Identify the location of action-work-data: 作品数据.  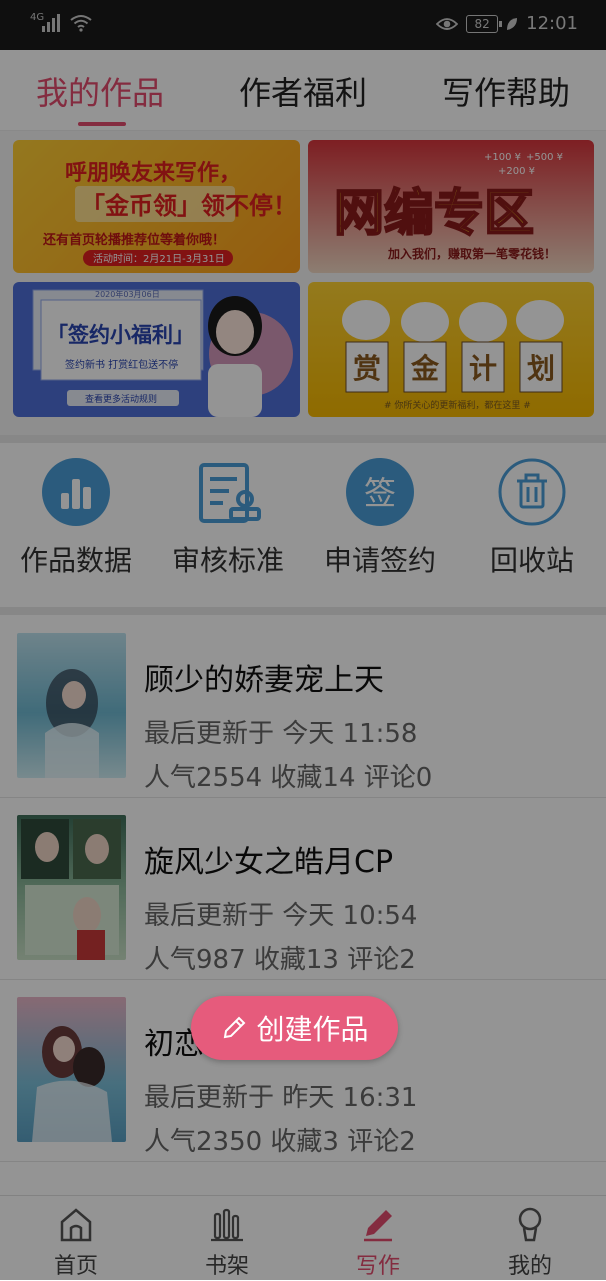
(76, 518).